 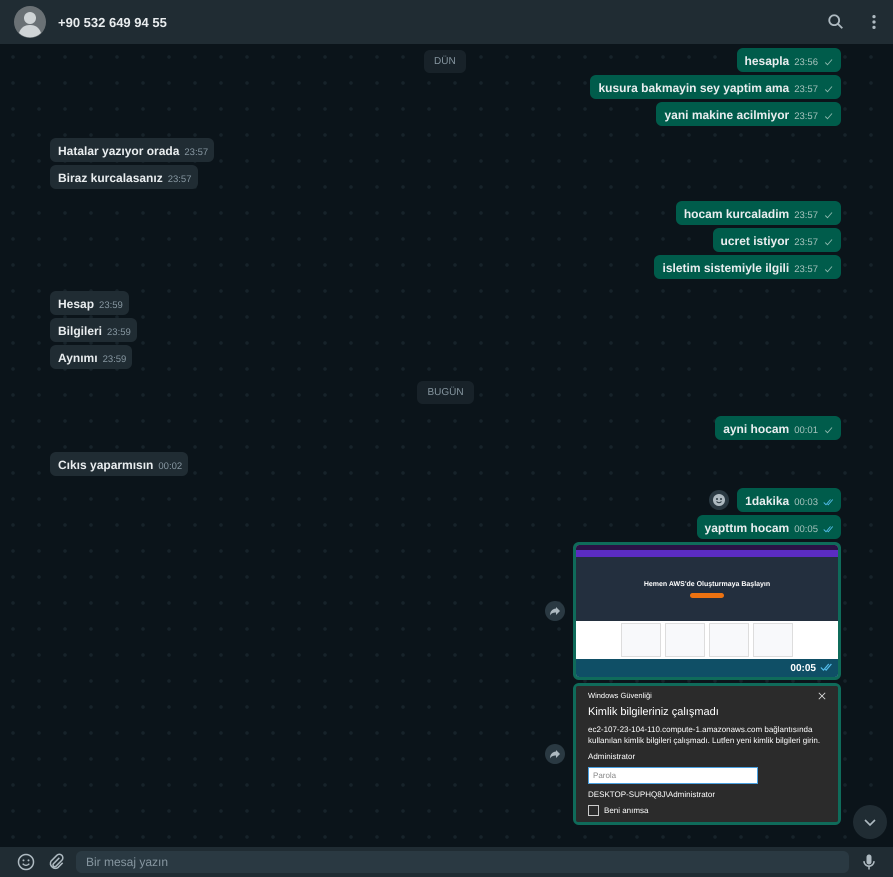 What do you see at coordinates (806, 503) in the screenshot?
I see `message-time: 00:03` at bounding box center [806, 503].